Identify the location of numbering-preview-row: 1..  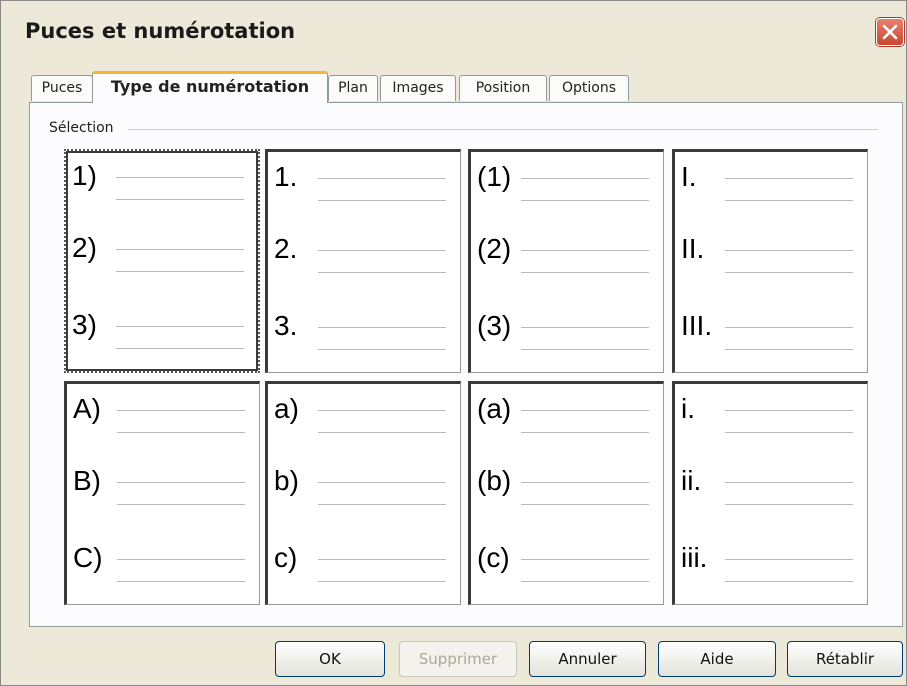
(364, 180).